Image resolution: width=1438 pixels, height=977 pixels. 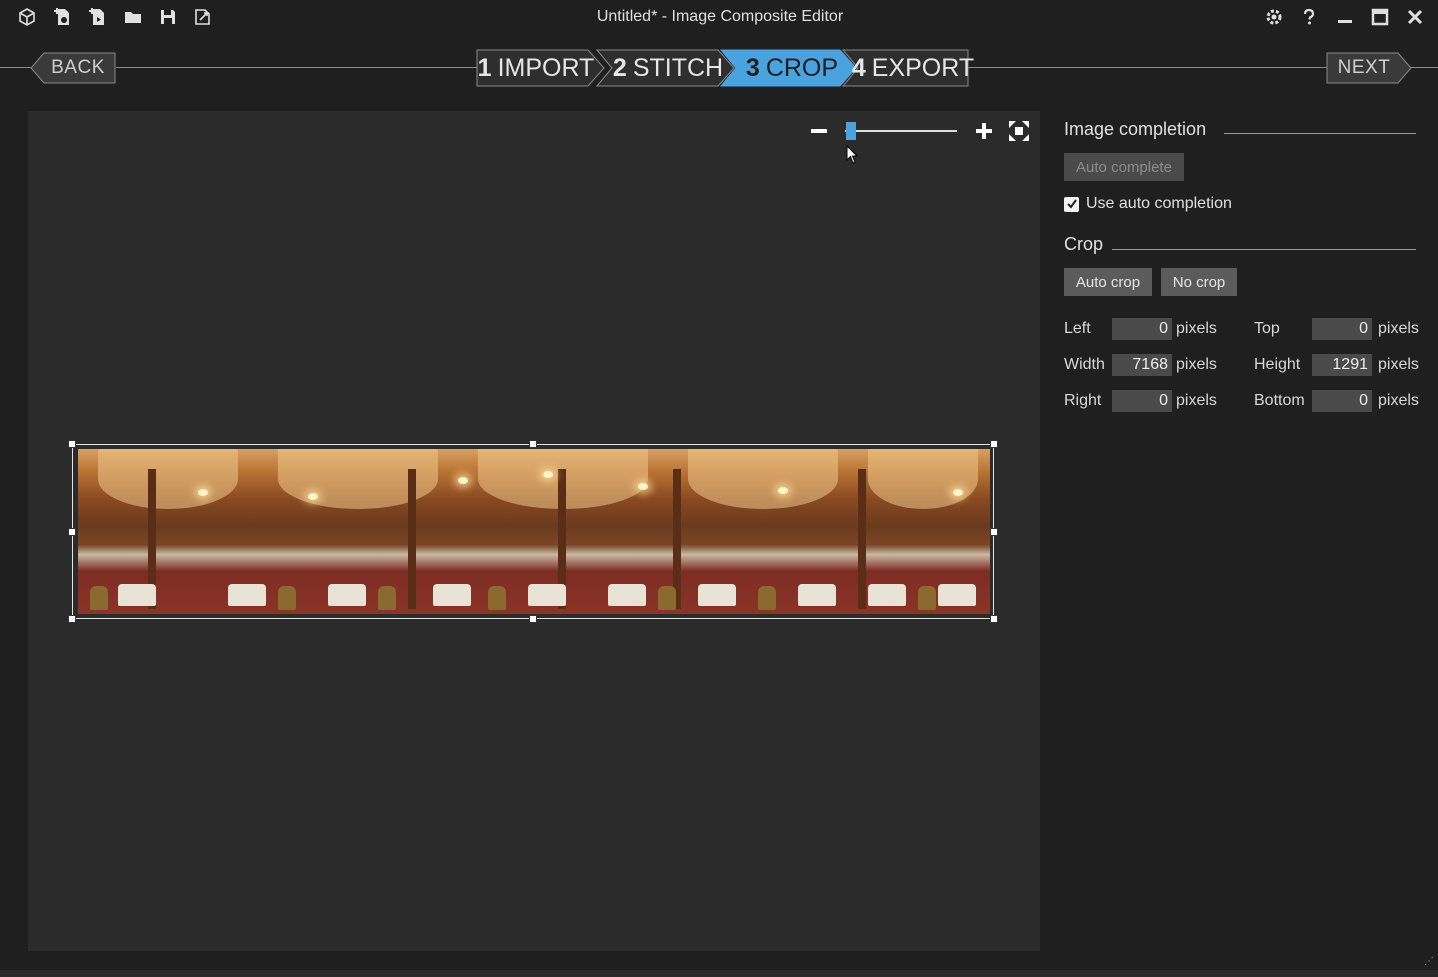 What do you see at coordinates (913, 67) in the screenshot?
I see `step-export-label: 4 EXPORT` at bounding box center [913, 67].